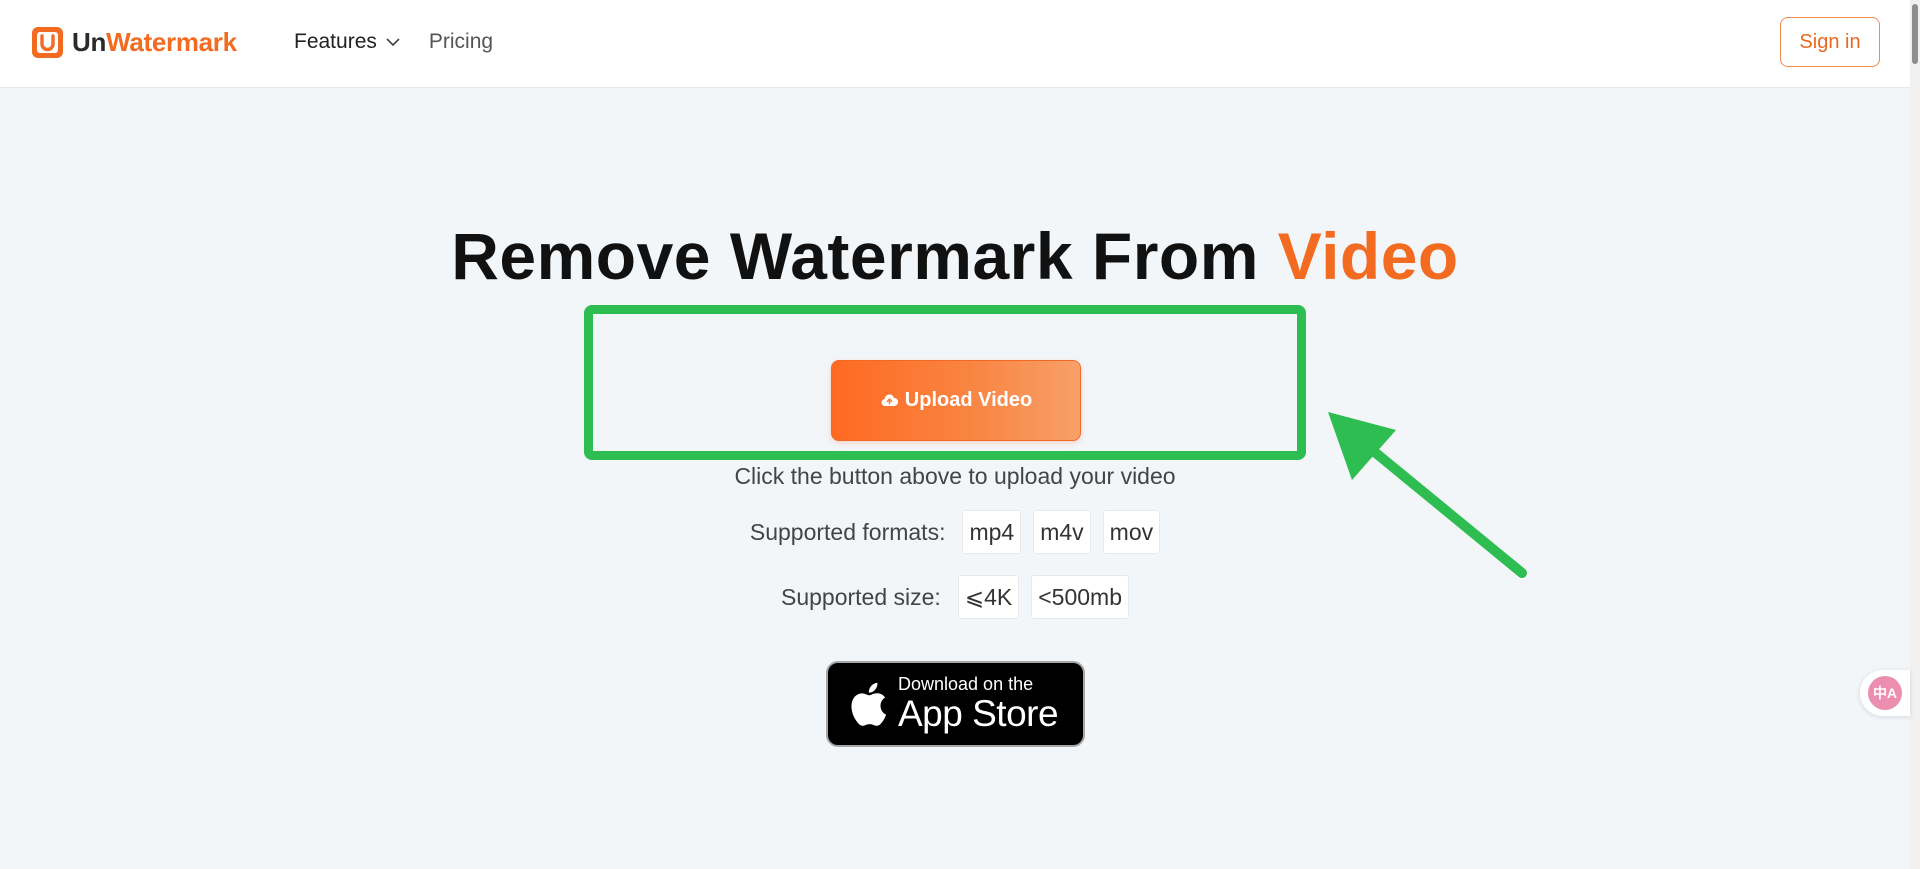 This screenshot has height=869, width=1920. I want to click on translate-icon: 中A, so click(1885, 693).